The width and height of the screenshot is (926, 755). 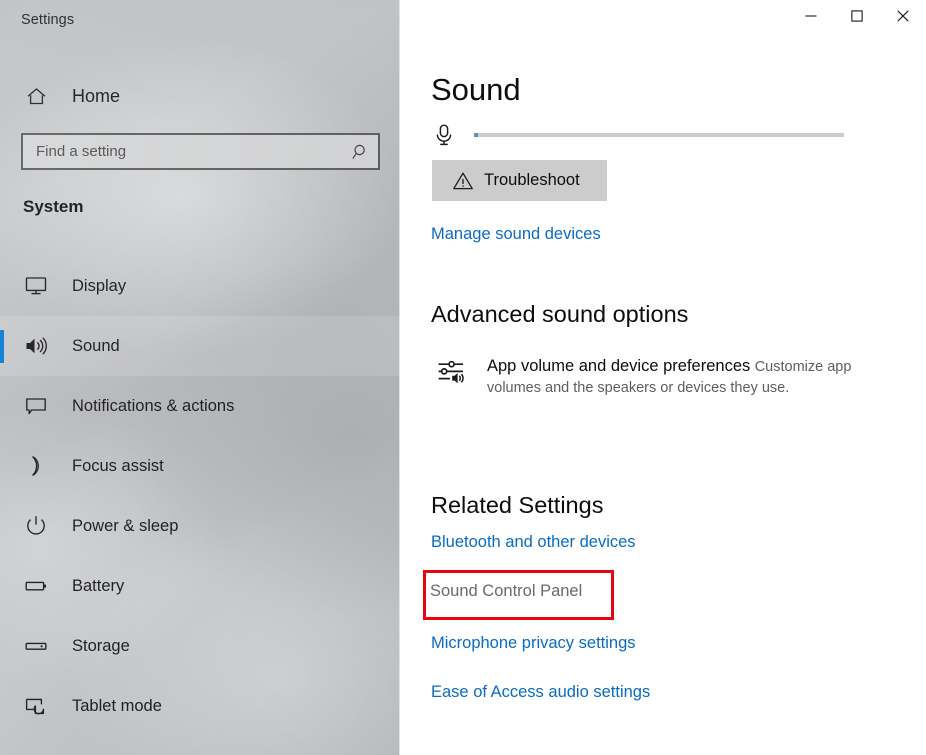 What do you see at coordinates (200, 286) in the screenshot?
I see `sidebar-item-display: Display` at bounding box center [200, 286].